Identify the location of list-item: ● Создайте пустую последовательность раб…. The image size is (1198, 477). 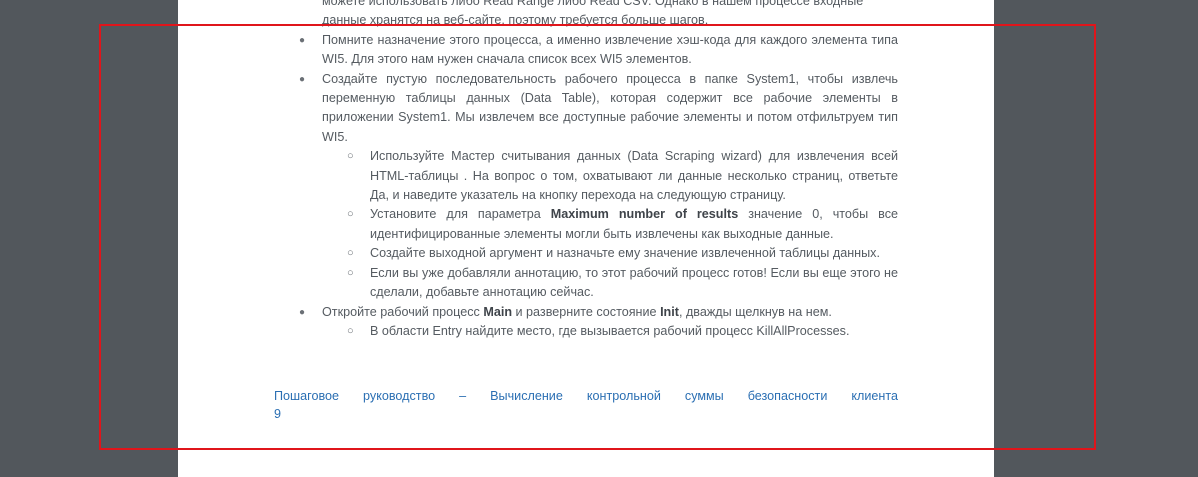
(586, 109).